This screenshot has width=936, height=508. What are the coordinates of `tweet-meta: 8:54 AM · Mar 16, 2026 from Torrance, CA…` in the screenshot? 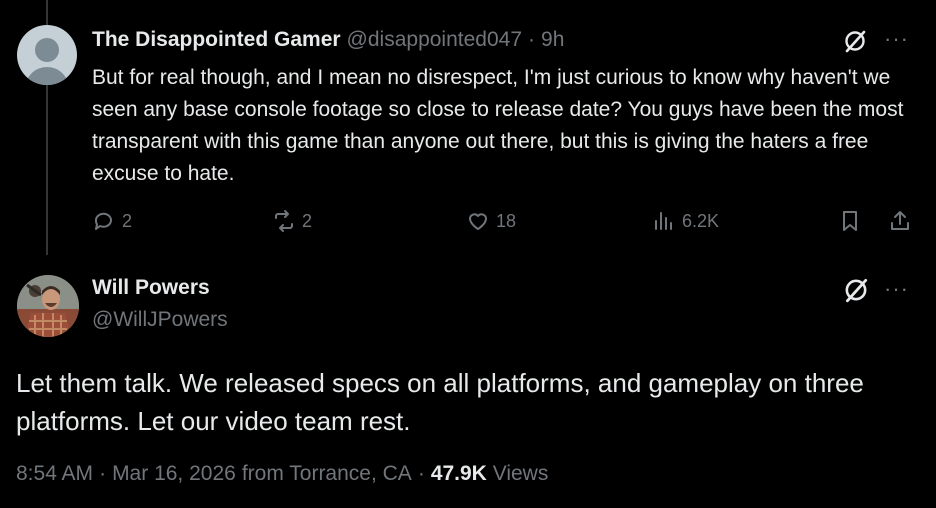 It's located at (282, 474).